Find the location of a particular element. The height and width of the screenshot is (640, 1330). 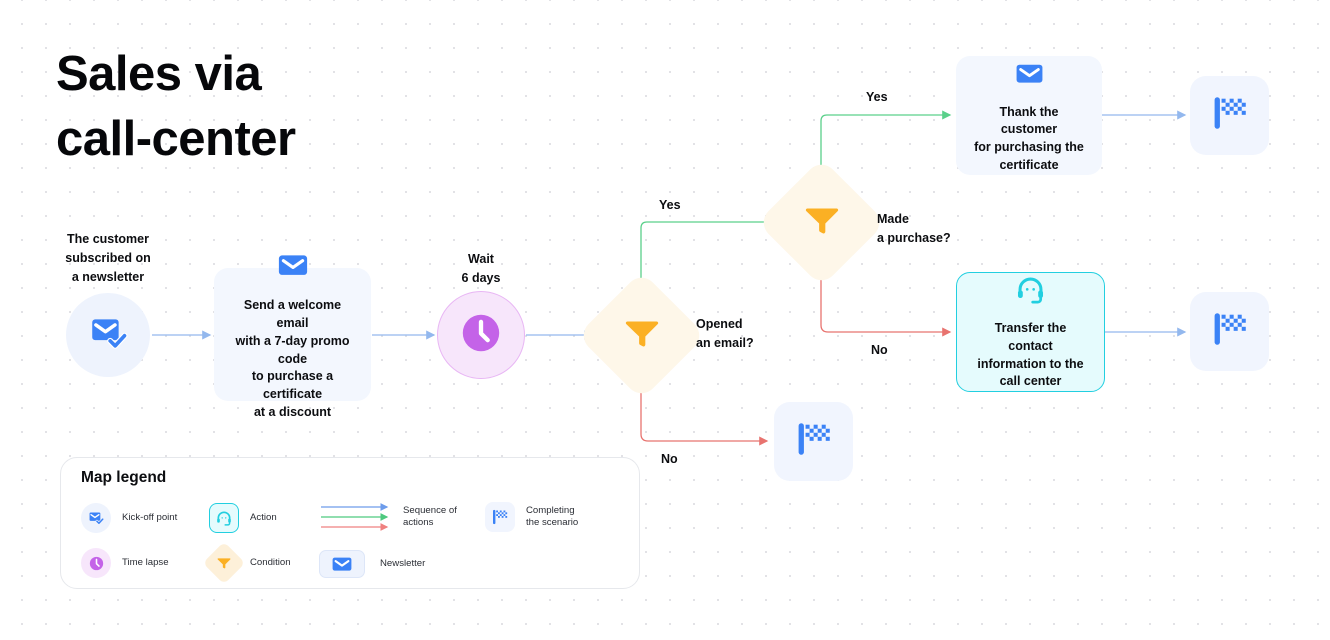

legend-label-sequence: Sequence of actions is located at coordinates (430, 516).